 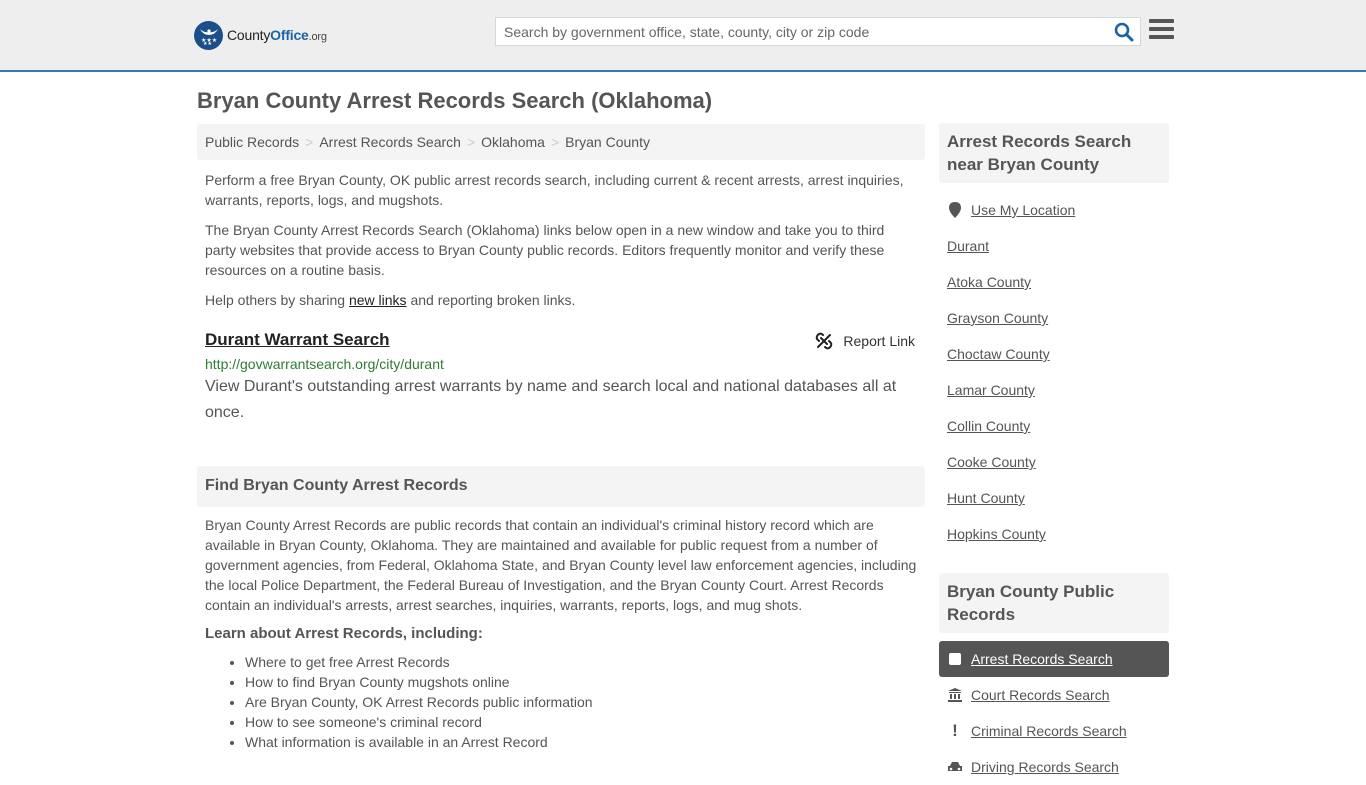 I want to click on site-logo: ★★★ ★★ CountyOffice.org, so click(x=260, y=35).